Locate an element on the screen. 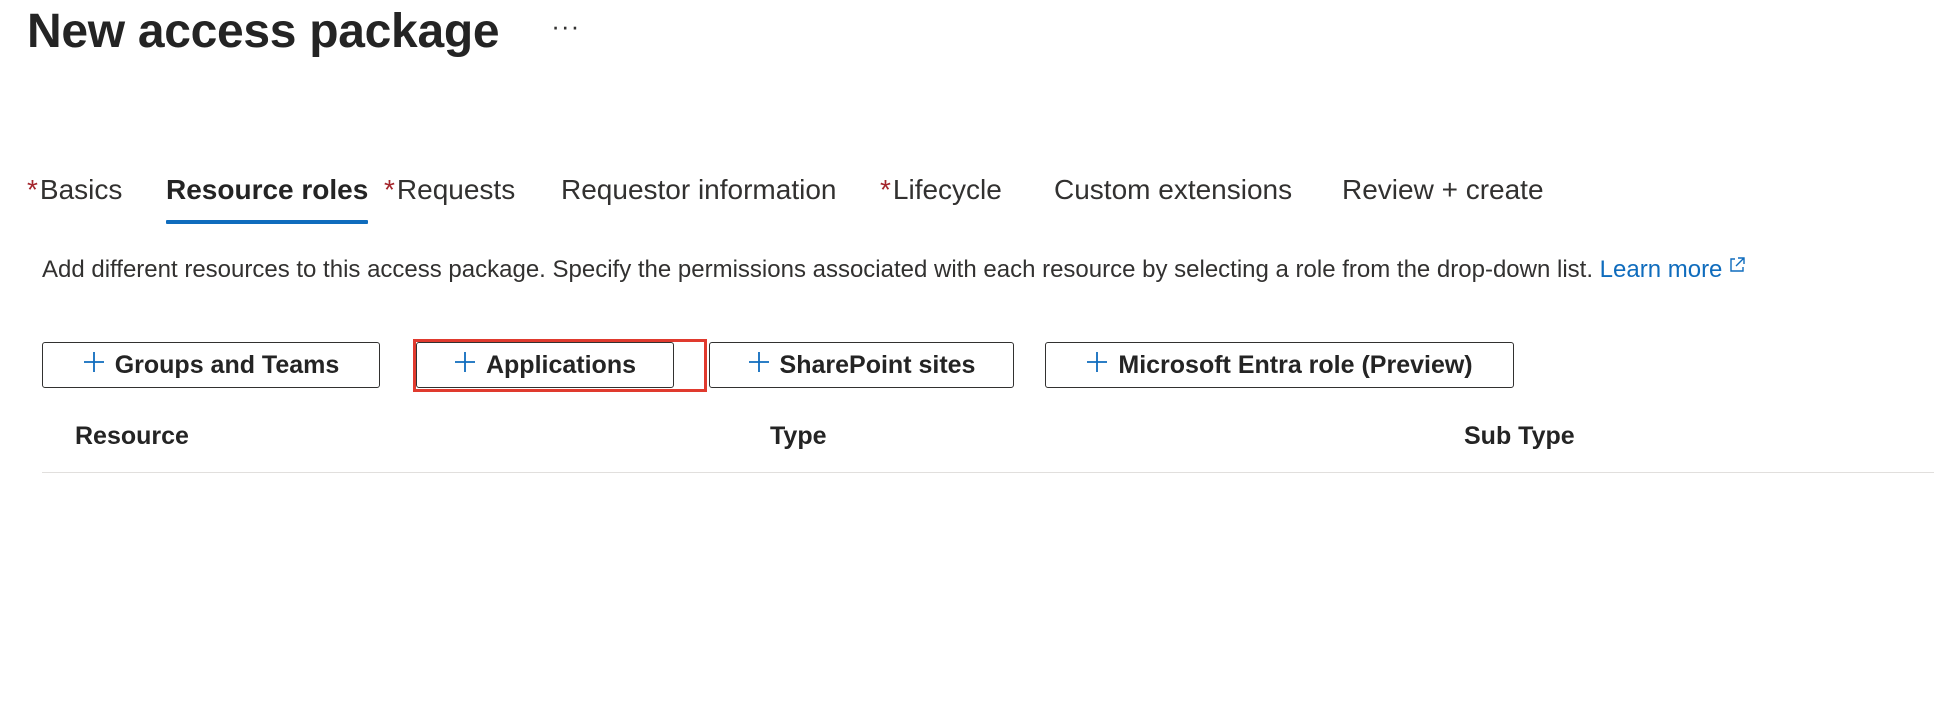 The image size is (1934, 716). tab-label: Requests is located at coordinates (456, 189).